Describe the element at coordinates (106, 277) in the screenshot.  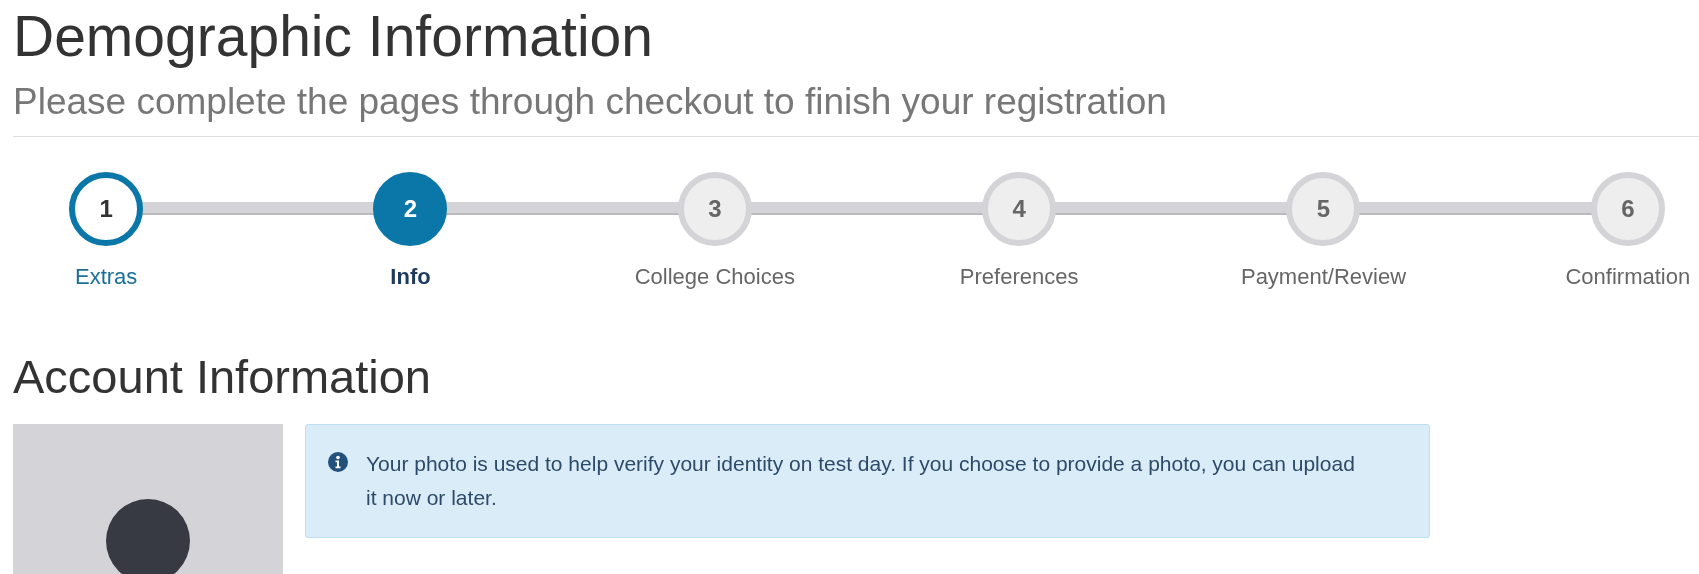
I see `step-label: Extras` at that location.